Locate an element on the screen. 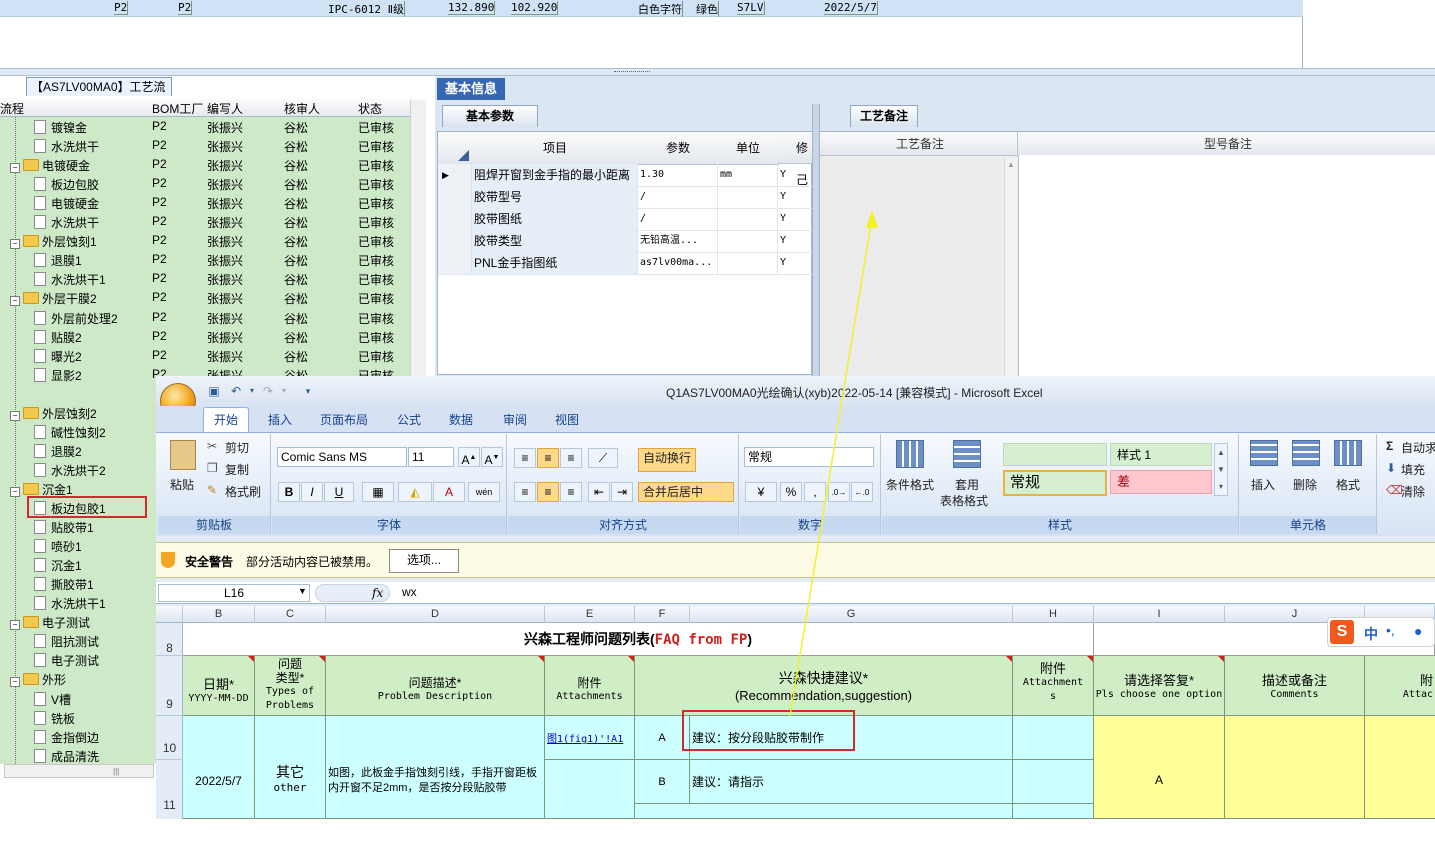 The image size is (1435, 850). tree-node: 阻抗测试 is located at coordinates (66, 641).